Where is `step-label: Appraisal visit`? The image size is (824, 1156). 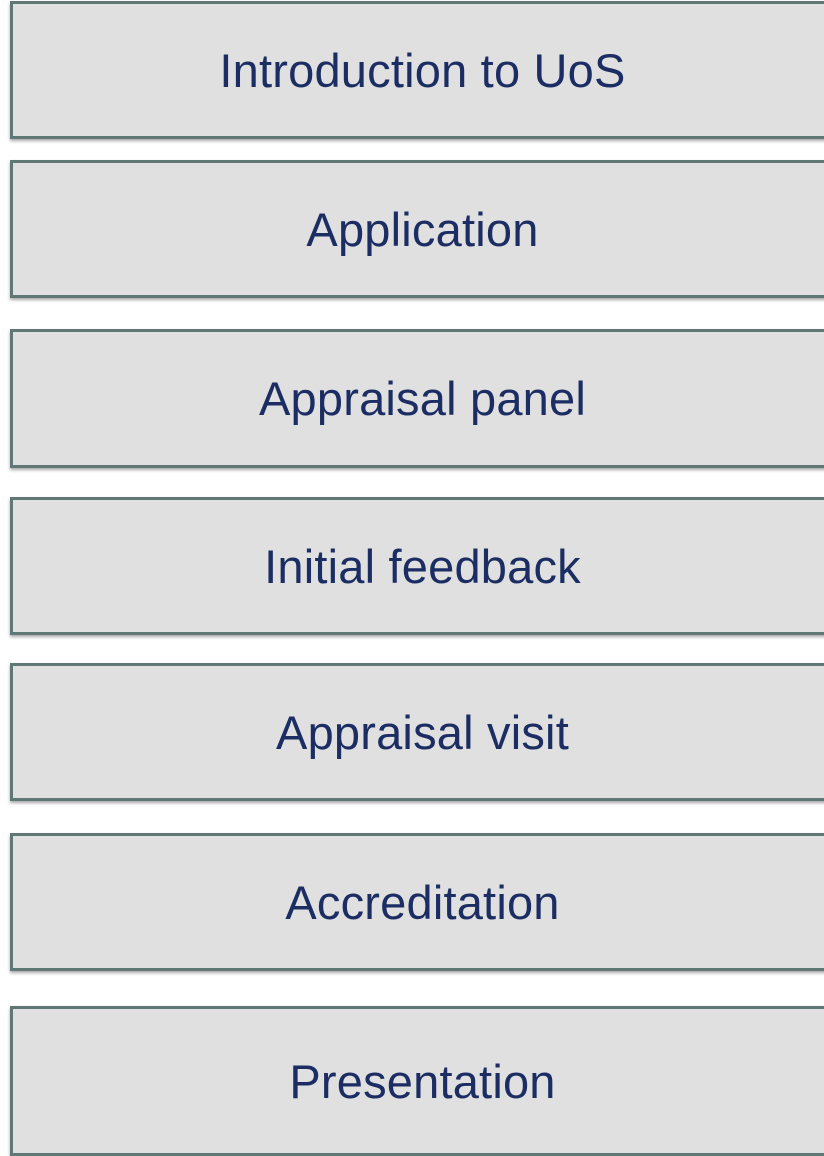 step-label: Appraisal visit is located at coordinates (422, 732).